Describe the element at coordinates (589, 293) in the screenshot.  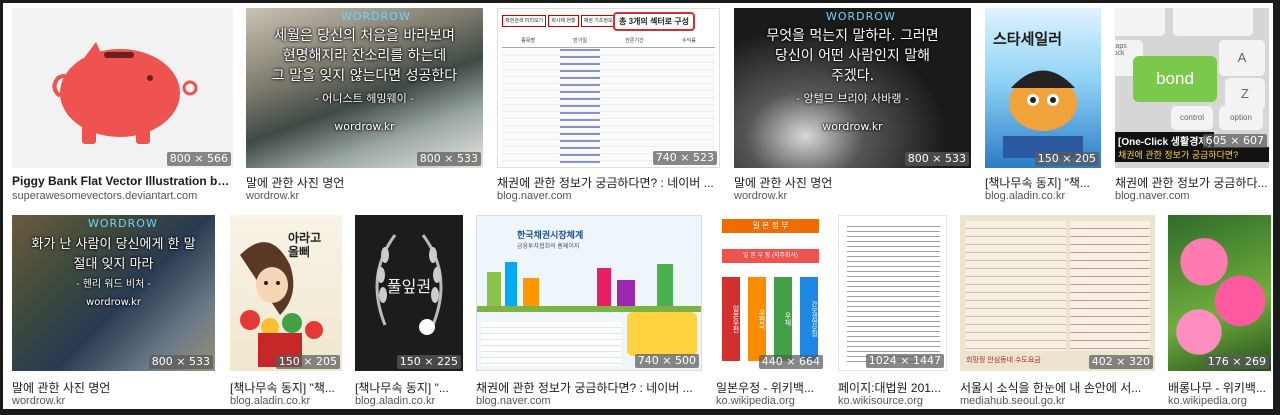
I see `thumbnail-bond-website: 한국채권시장체계 금융투자협회의 홈페이지 740 × 500` at that location.